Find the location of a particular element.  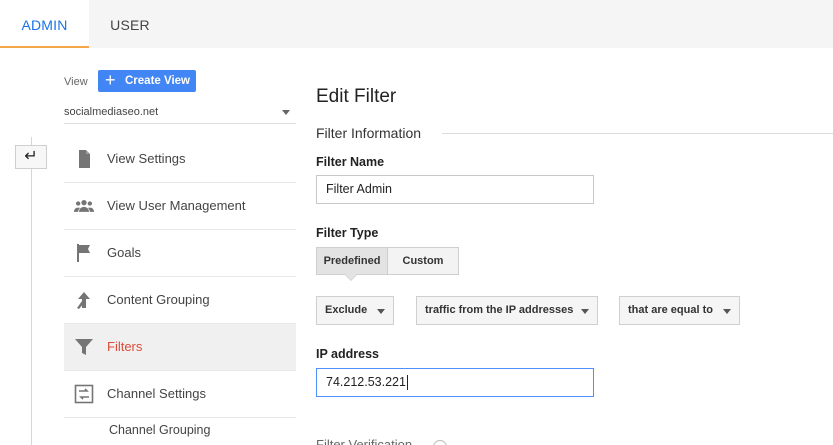

expression-dropdown: that are equal to is located at coordinates (679, 310).